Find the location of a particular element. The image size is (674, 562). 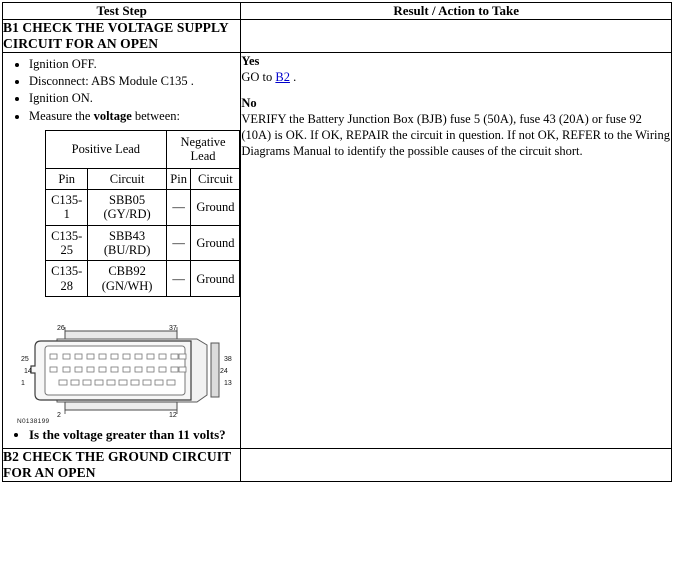

table-header-row: Test Step Result / Action to Take is located at coordinates (336, 11).